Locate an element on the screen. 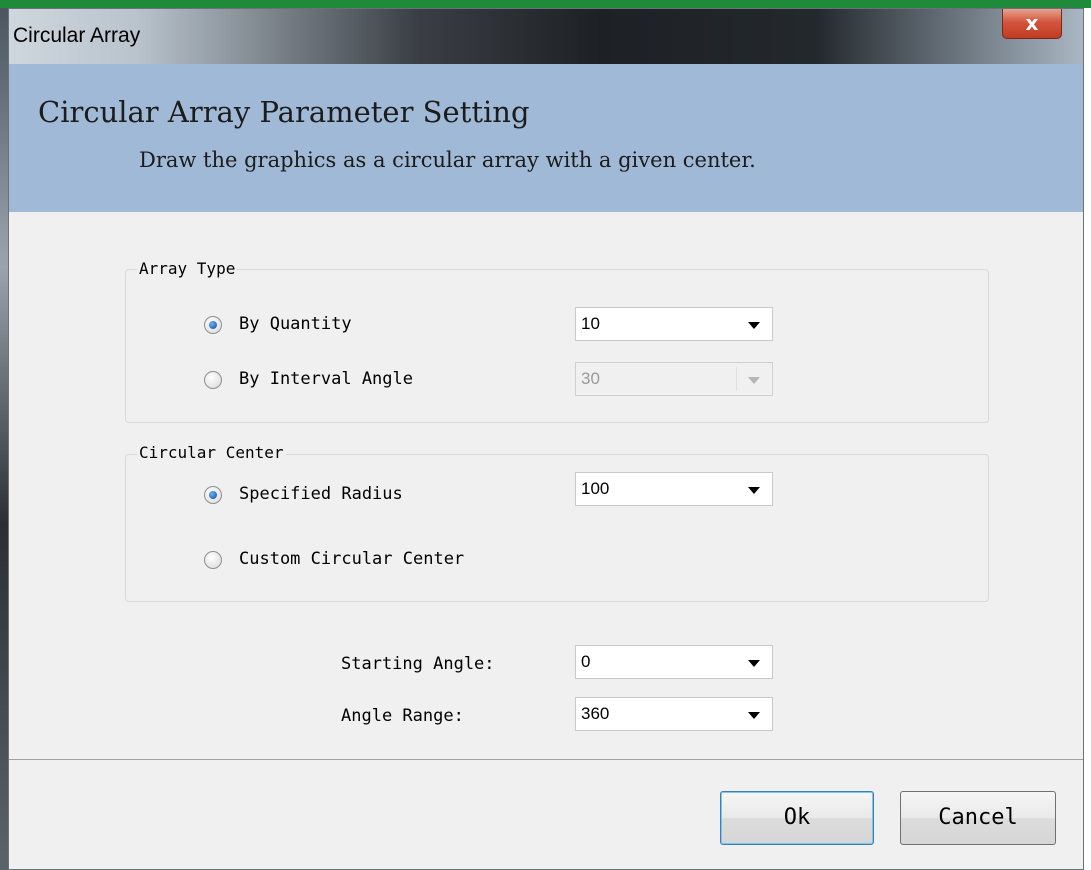 The image size is (1091, 870). radius-dropdown: 100 is located at coordinates (674, 489).